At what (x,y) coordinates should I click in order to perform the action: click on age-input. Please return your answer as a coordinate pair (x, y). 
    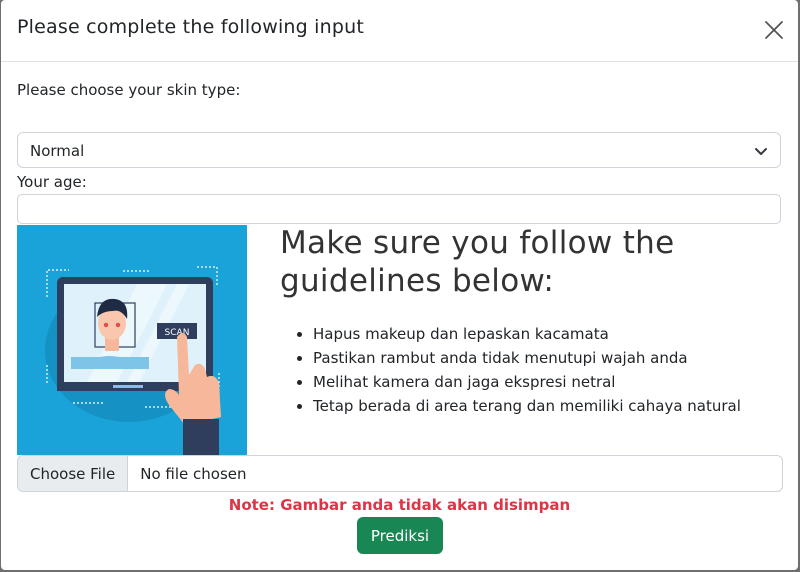
    Looking at the image, I should click on (399, 209).